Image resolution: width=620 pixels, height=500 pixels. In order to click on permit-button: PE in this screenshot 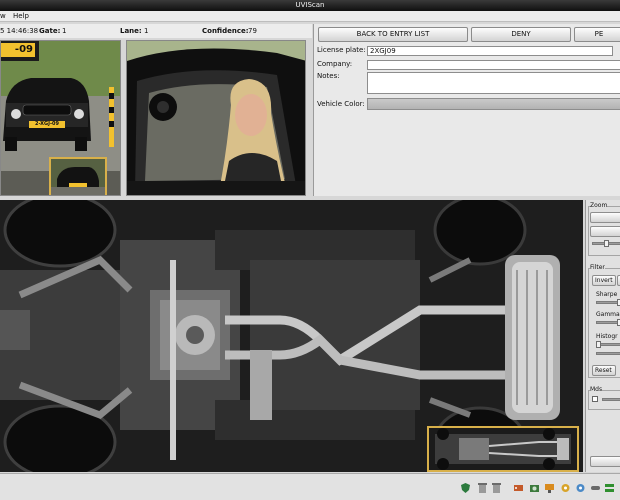, I will do `click(597, 34)`.